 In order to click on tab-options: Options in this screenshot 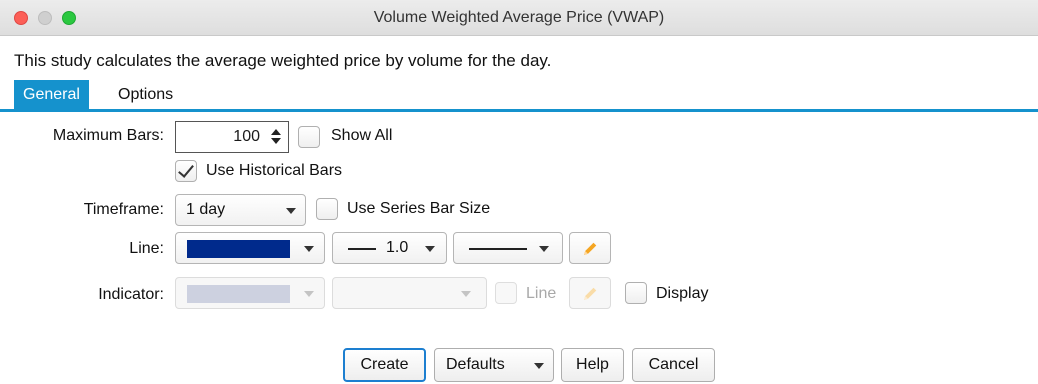, I will do `click(145, 94)`.